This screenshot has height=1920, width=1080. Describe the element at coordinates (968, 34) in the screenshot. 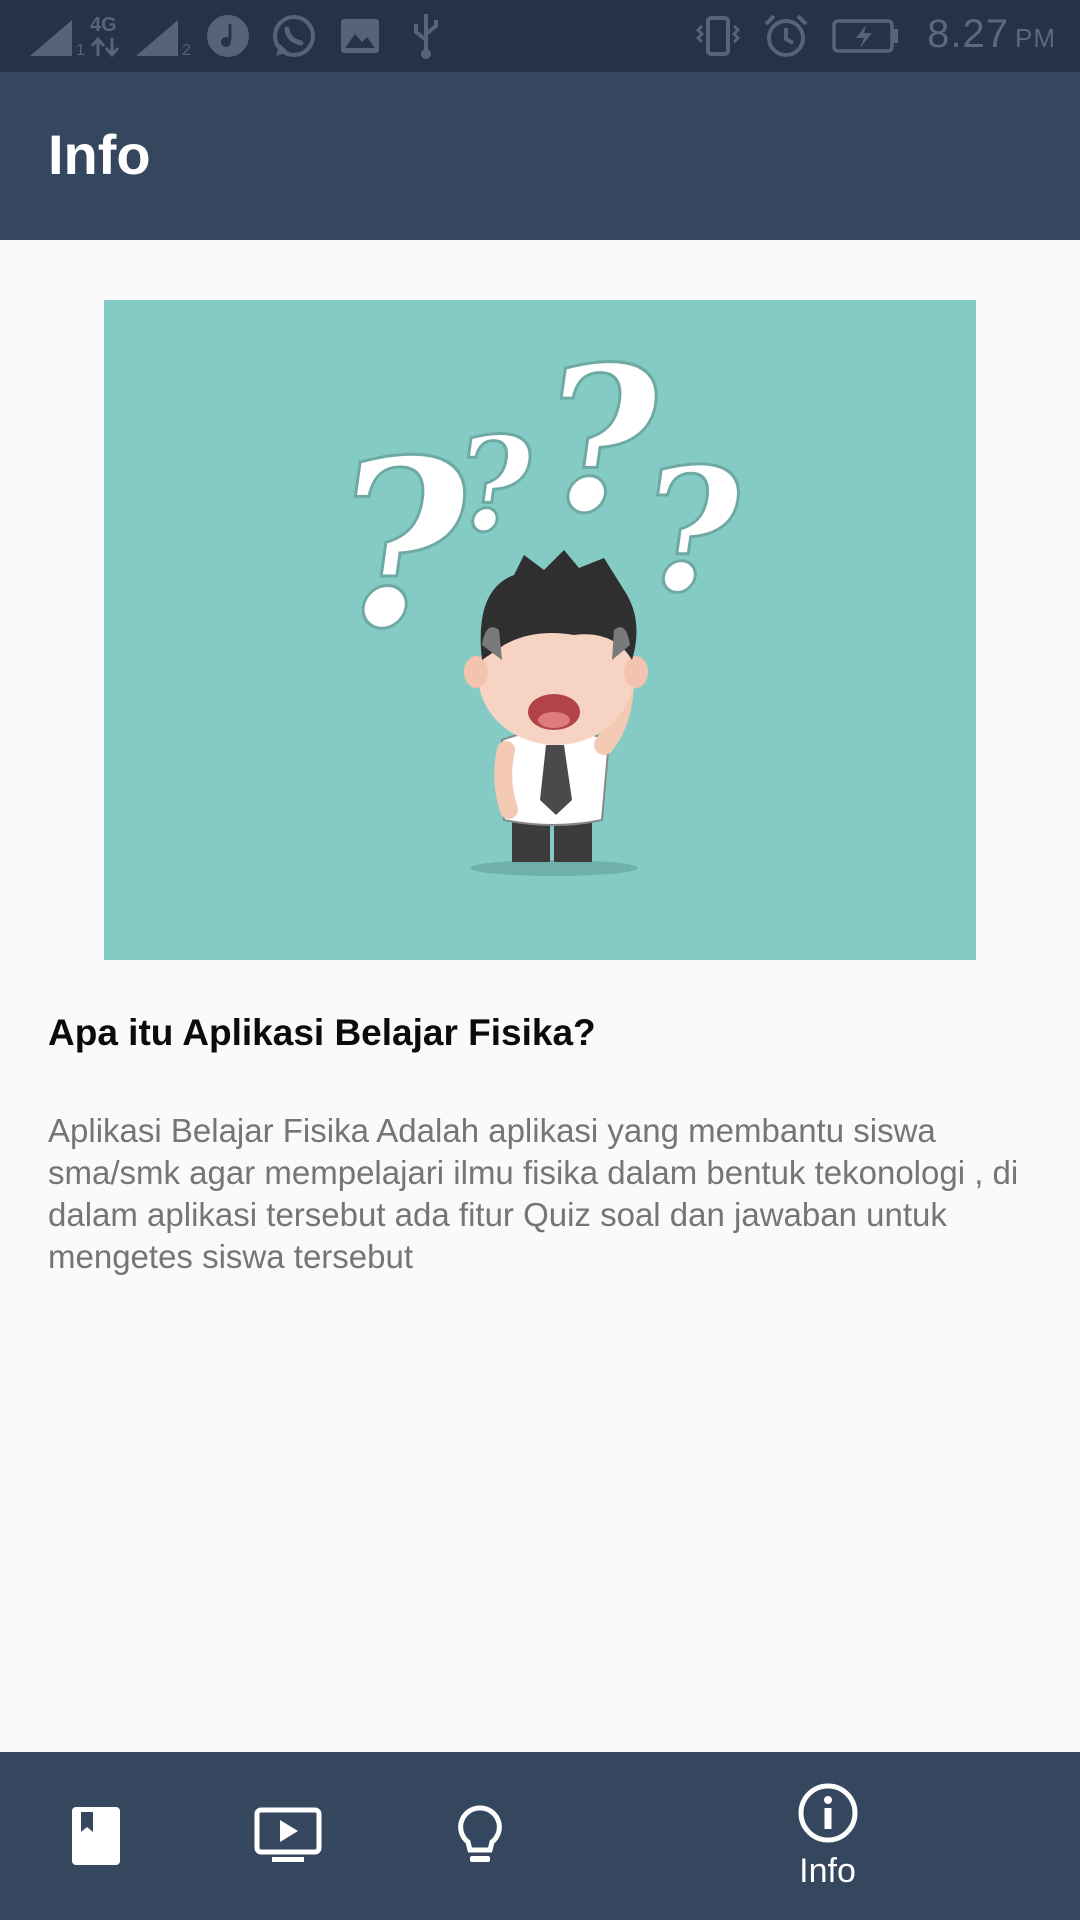

I see `clock-time: 8.27` at that location.